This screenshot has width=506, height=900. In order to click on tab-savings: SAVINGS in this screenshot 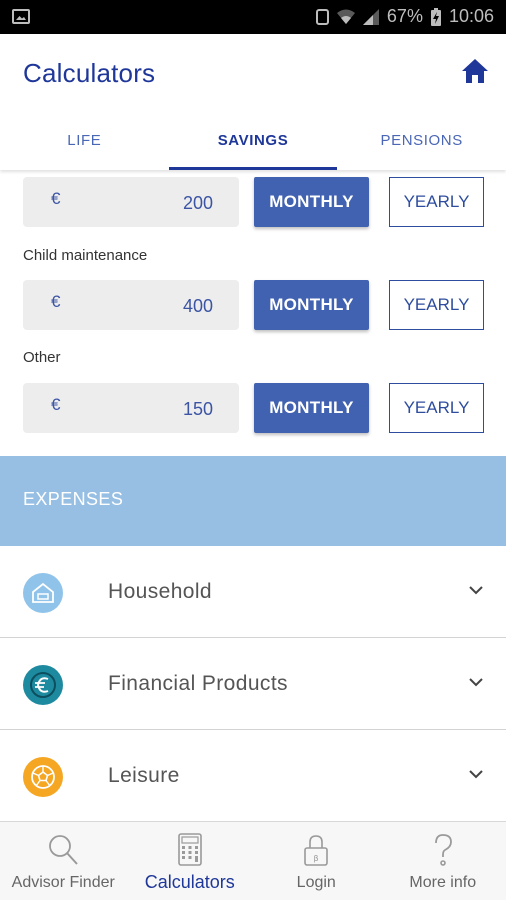, I will do `click(253, 141)`.